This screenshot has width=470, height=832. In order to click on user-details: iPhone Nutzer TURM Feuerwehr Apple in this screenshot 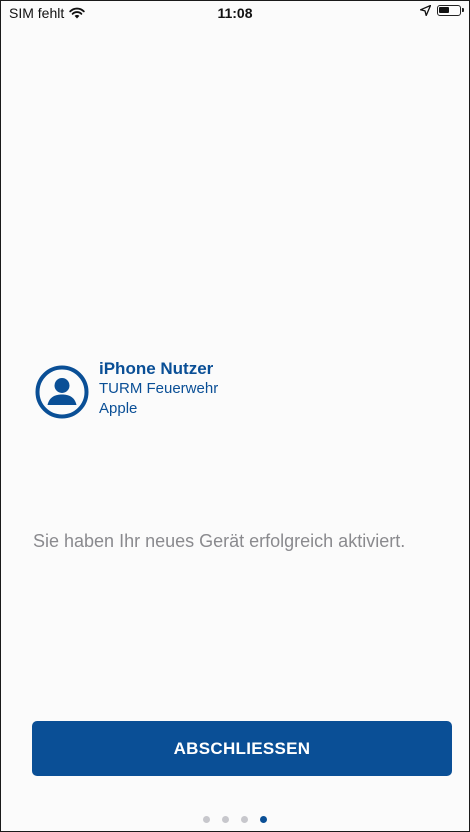, I will do `click(158, 389)`.